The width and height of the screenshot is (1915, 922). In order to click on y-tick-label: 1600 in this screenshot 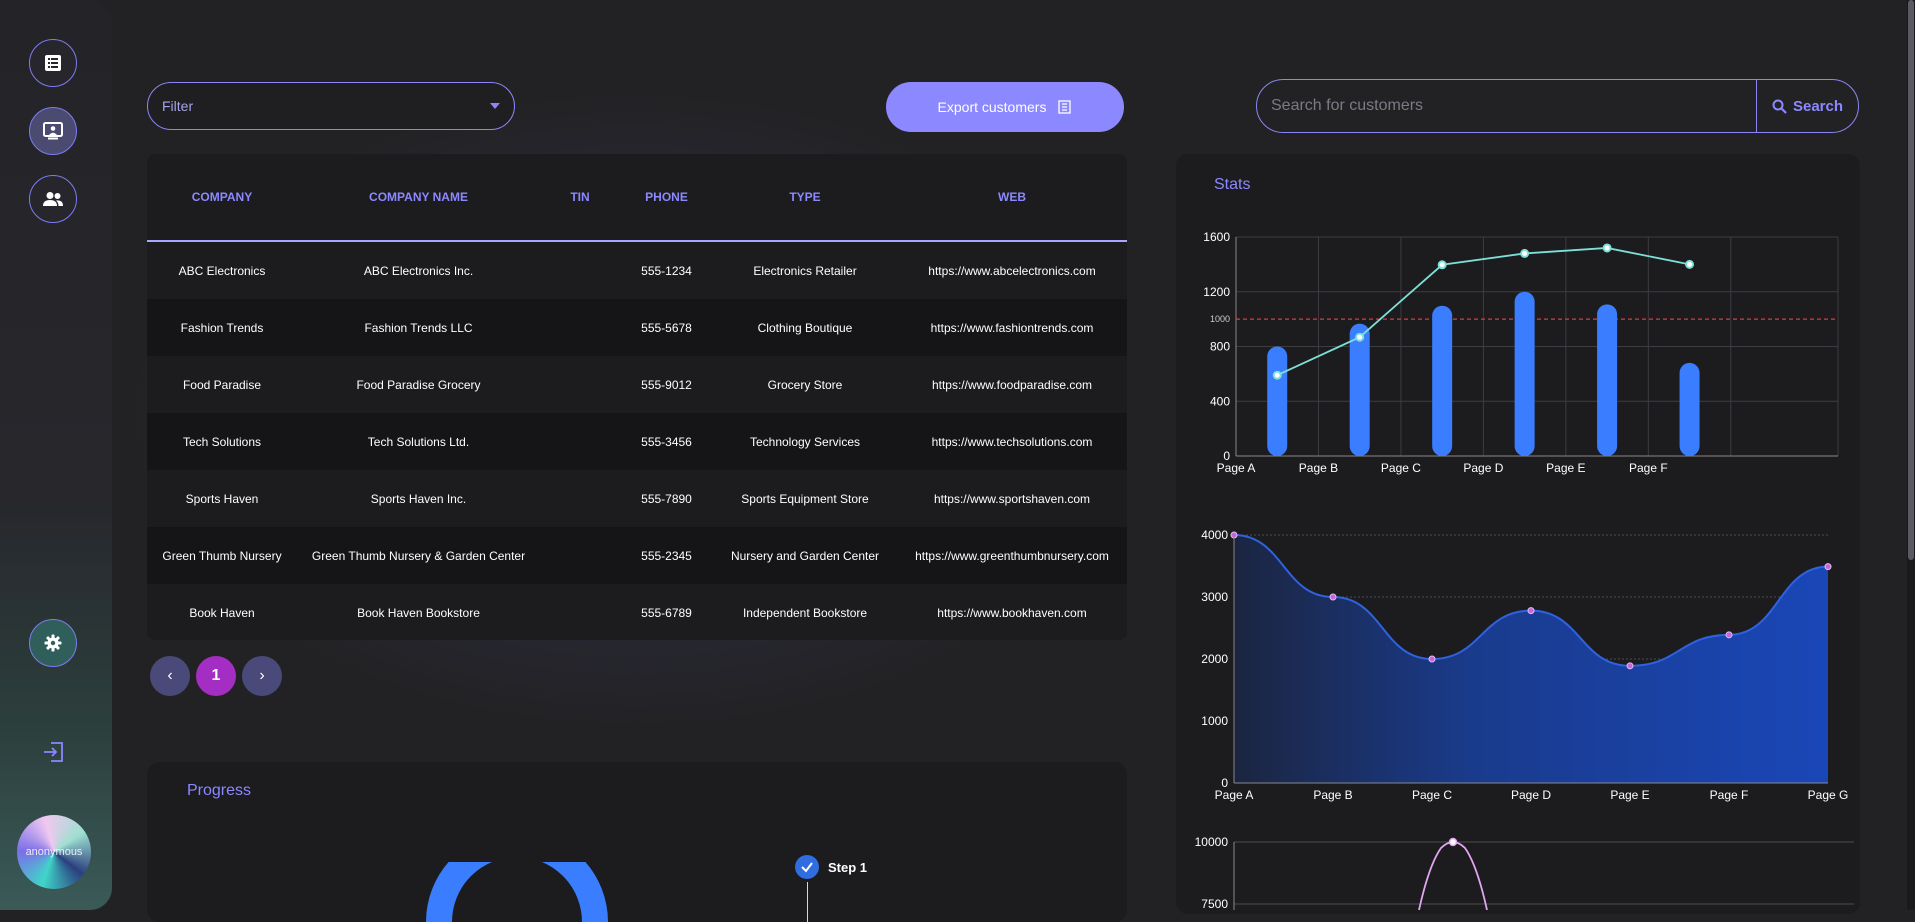, I will do `click(1216, 237)`.